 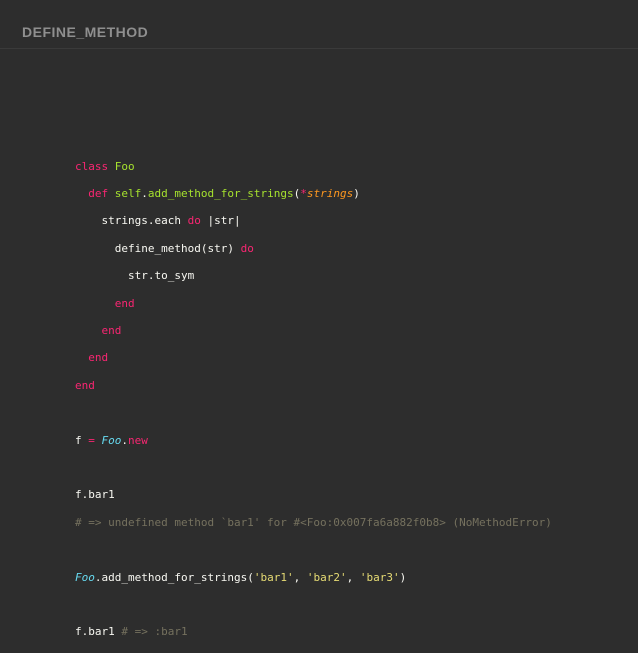 What do you see at coordinates (78, 440) in the screenshot?
I see `variable: f` at bounding box center [78, 440].